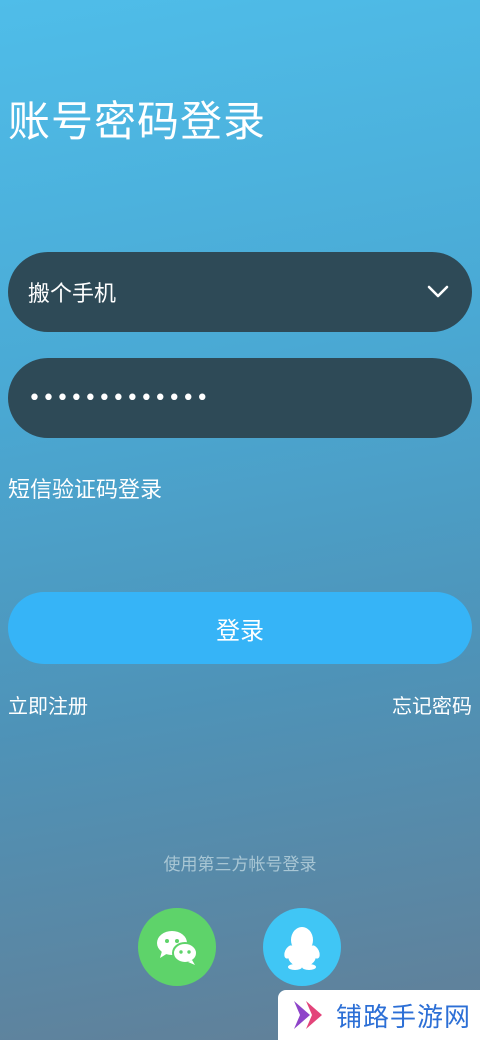  I want to click on password-input-value: •••••••••••••, so click(240, 398).